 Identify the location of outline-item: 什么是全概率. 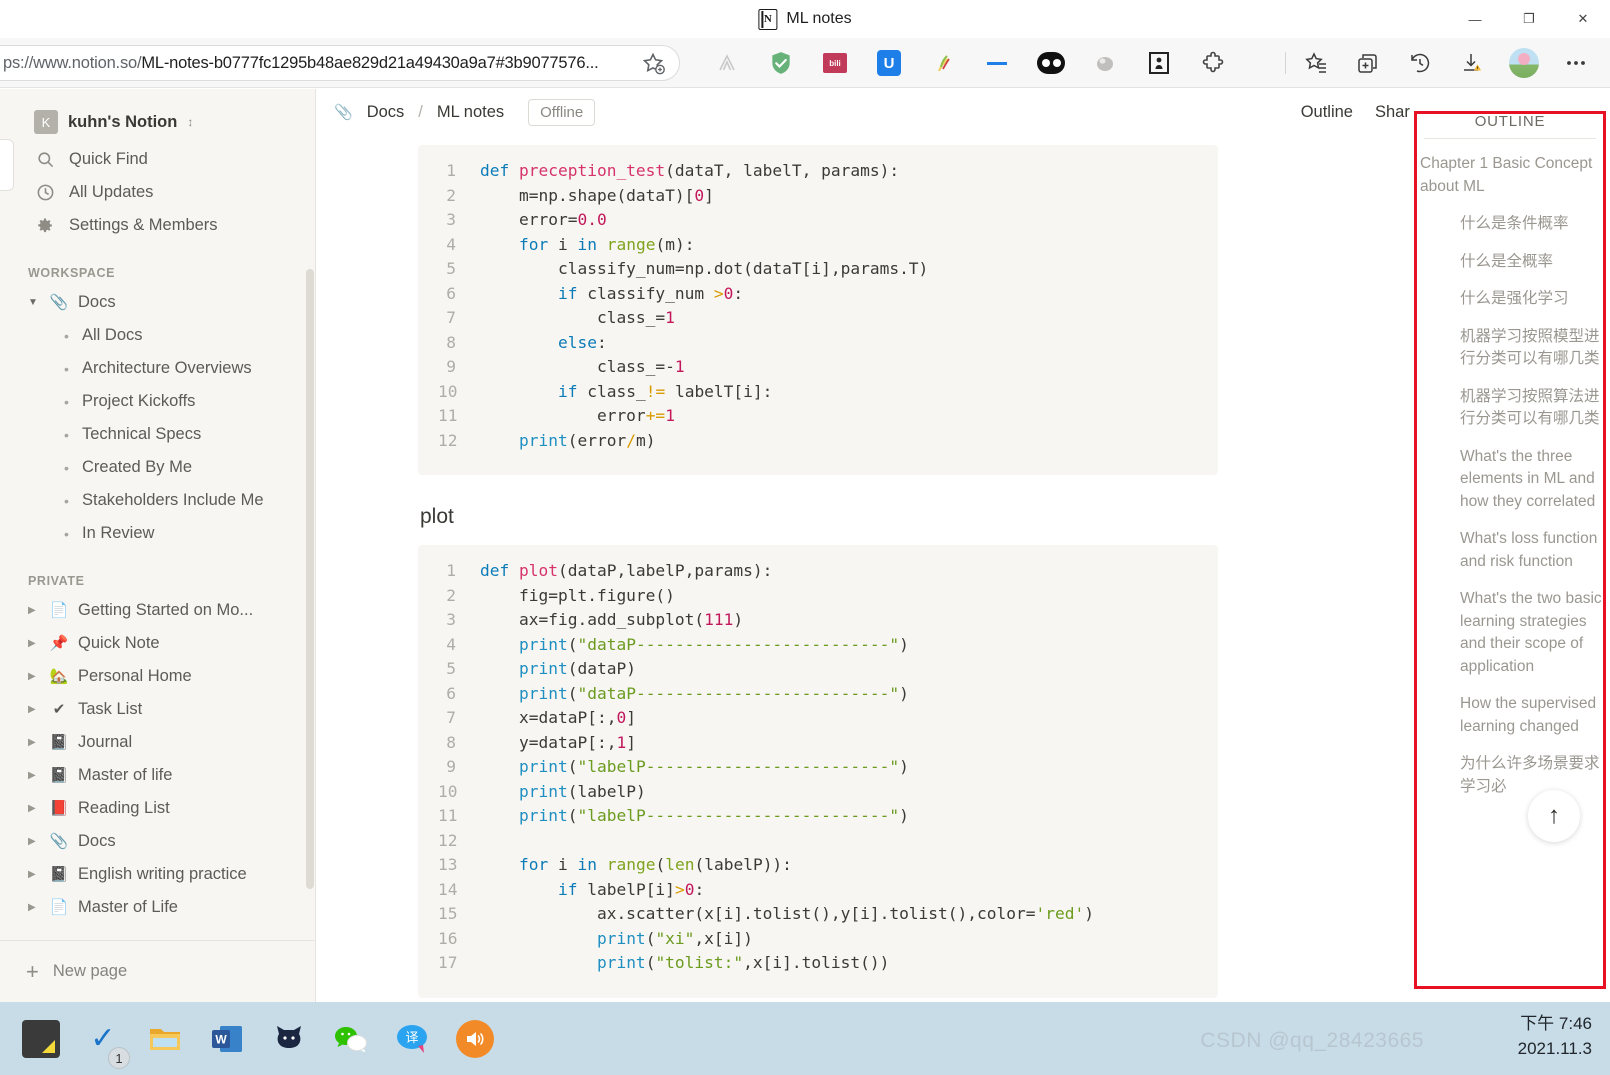
(1510, 262).